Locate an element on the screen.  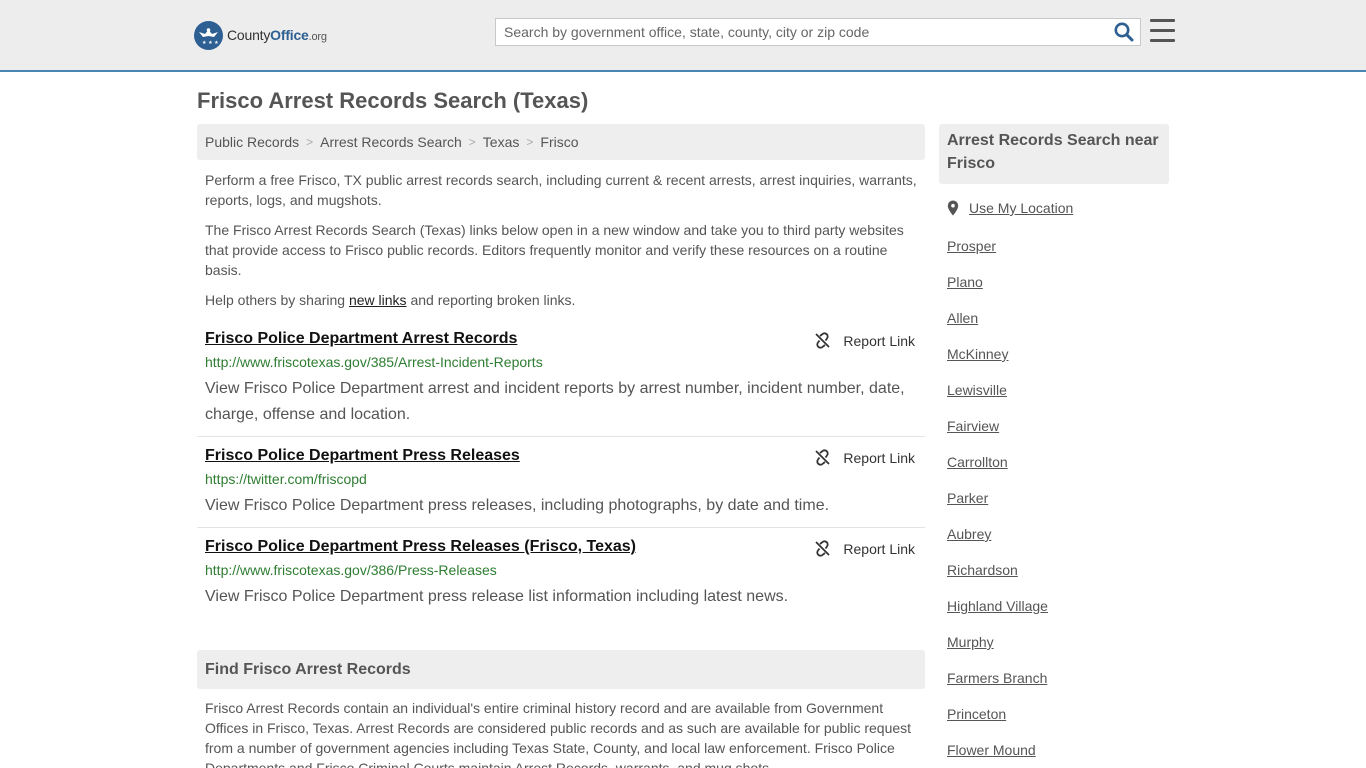
find-records-heading: Find Frisco Arrest Records is located at coordinates (561, 669).